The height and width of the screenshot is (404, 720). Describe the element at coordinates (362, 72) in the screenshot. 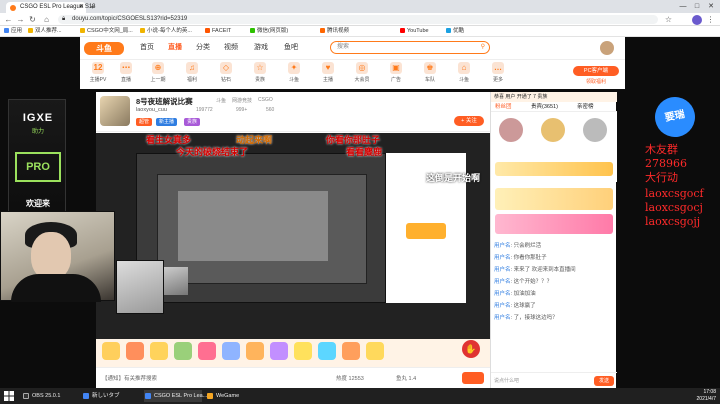

I see `category-item: ◎ 大会员` at that location.